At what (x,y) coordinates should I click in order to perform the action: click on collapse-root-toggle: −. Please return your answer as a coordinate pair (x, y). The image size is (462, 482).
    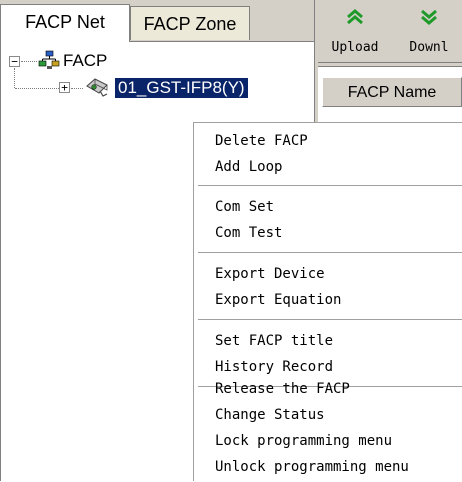
    Looking at the image, I should click on (14, 61).